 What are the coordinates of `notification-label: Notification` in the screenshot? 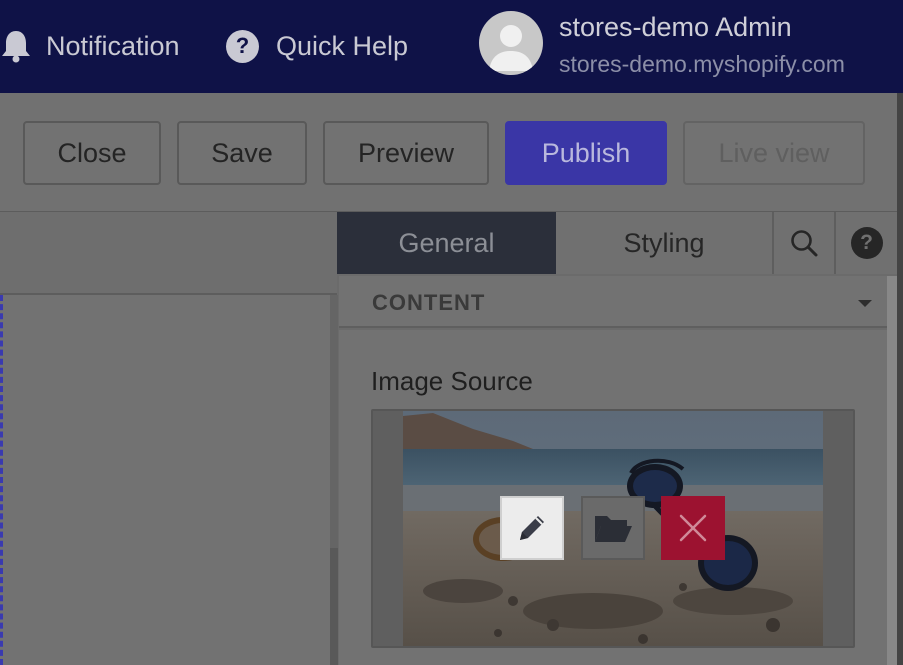 It's located at (113, 45).